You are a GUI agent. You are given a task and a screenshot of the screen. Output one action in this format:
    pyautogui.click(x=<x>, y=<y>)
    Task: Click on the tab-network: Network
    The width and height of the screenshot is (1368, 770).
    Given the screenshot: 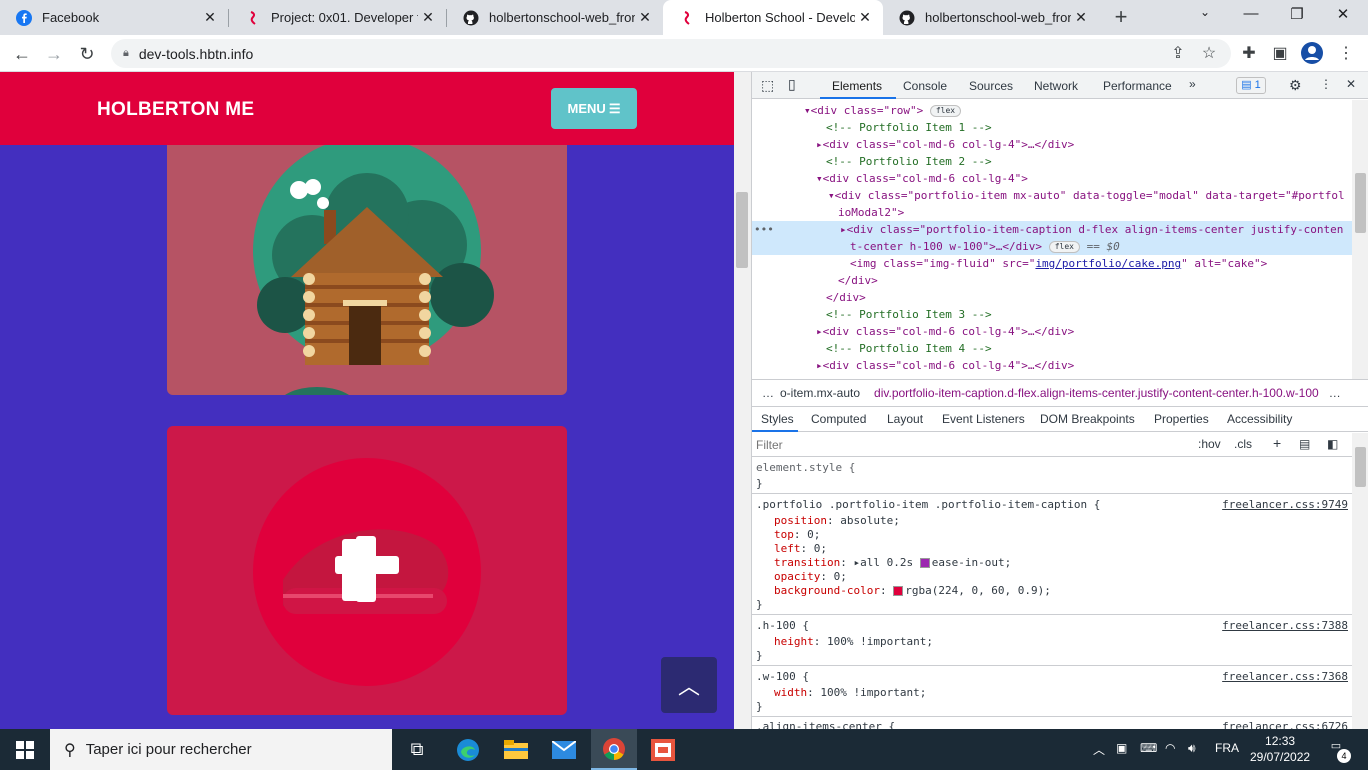 What is the action you would take?
    pyautogui.click(x=1056, y=86)
    